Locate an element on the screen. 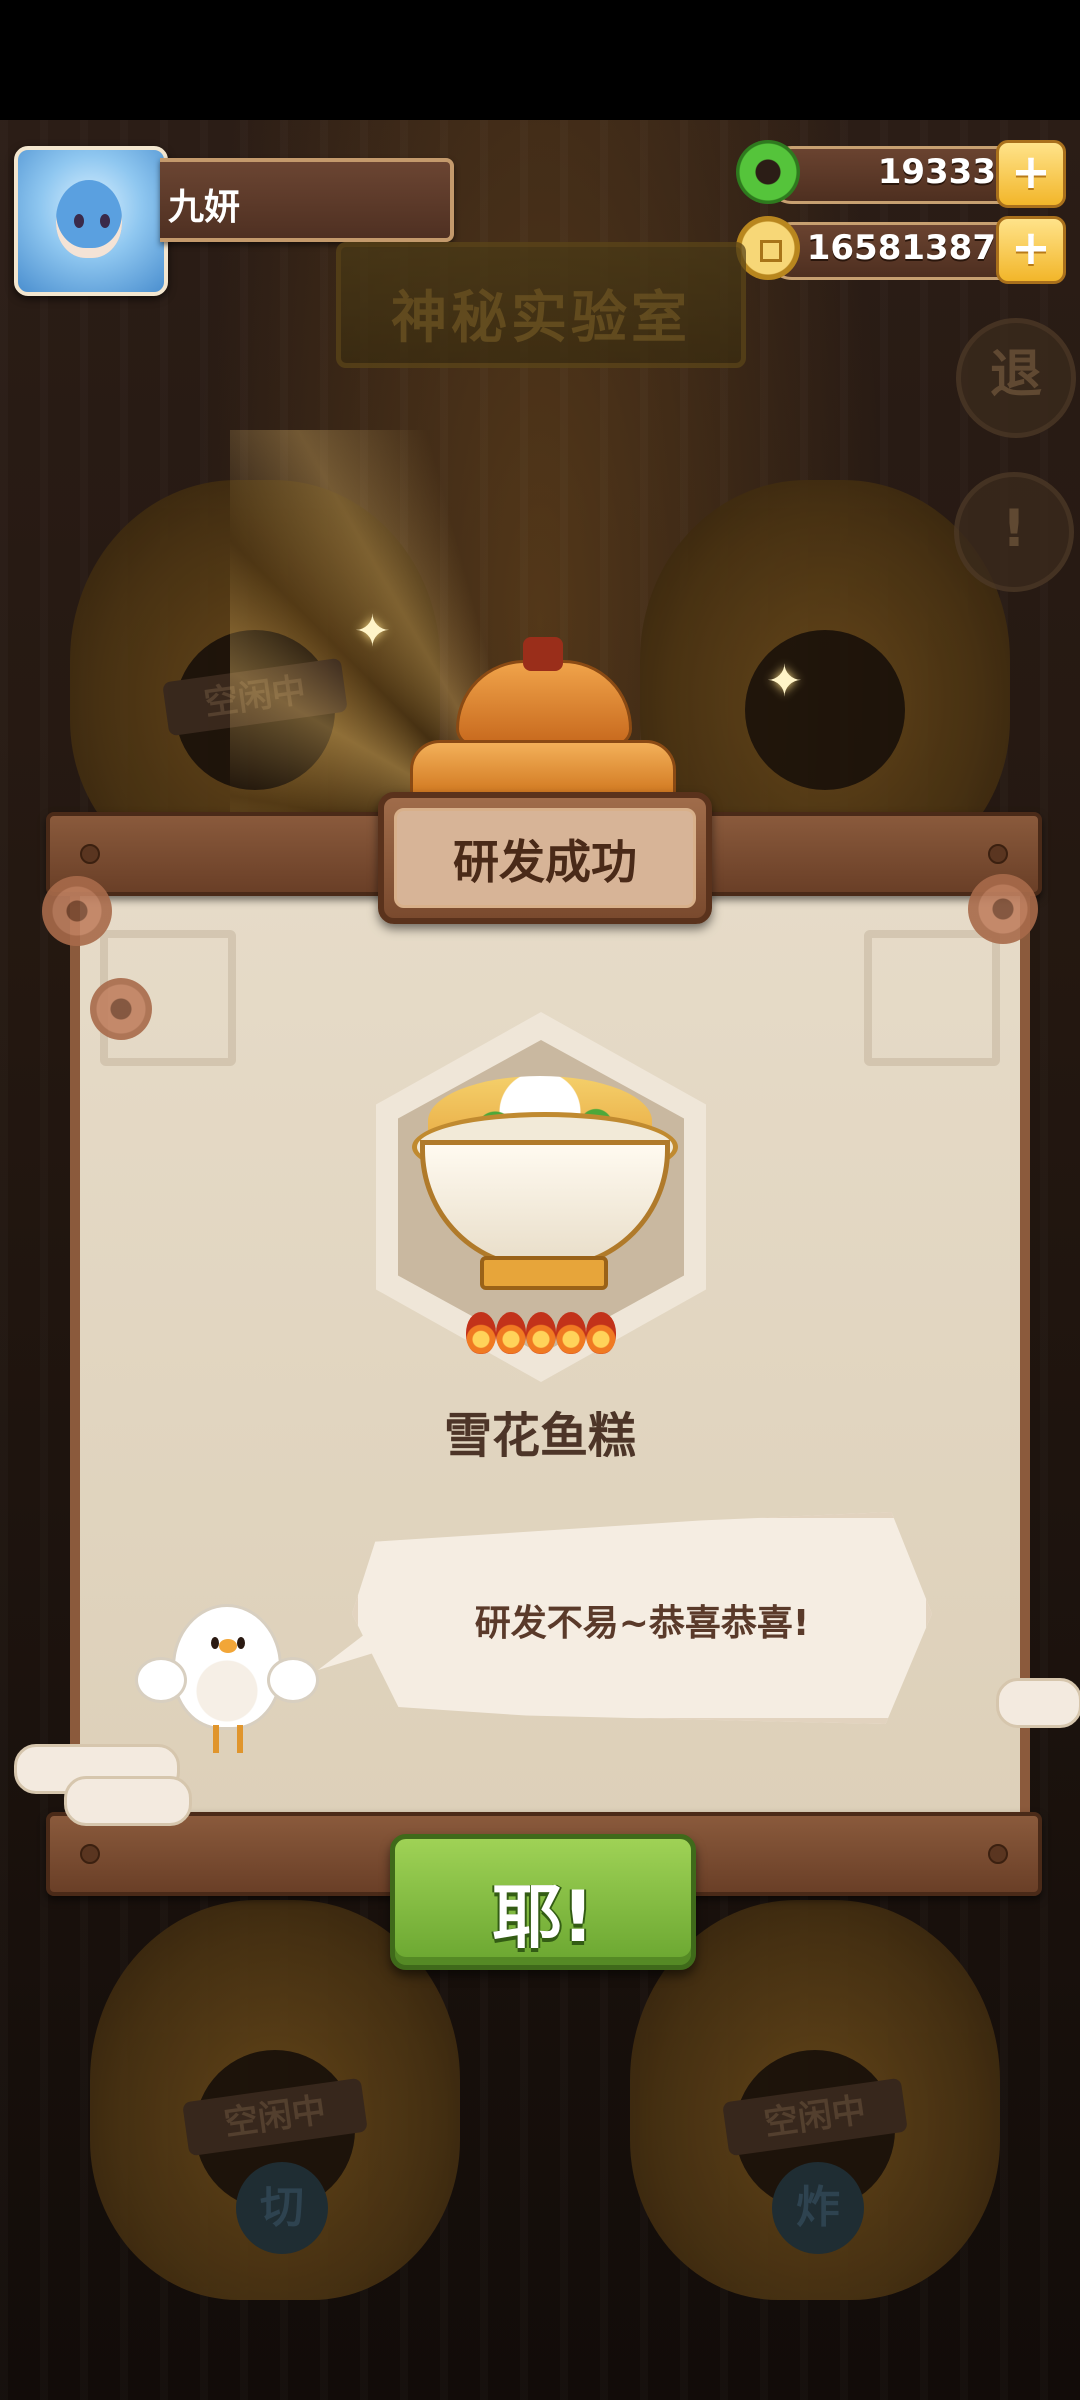  info-button: ! is located at coordinates (1014, 532).